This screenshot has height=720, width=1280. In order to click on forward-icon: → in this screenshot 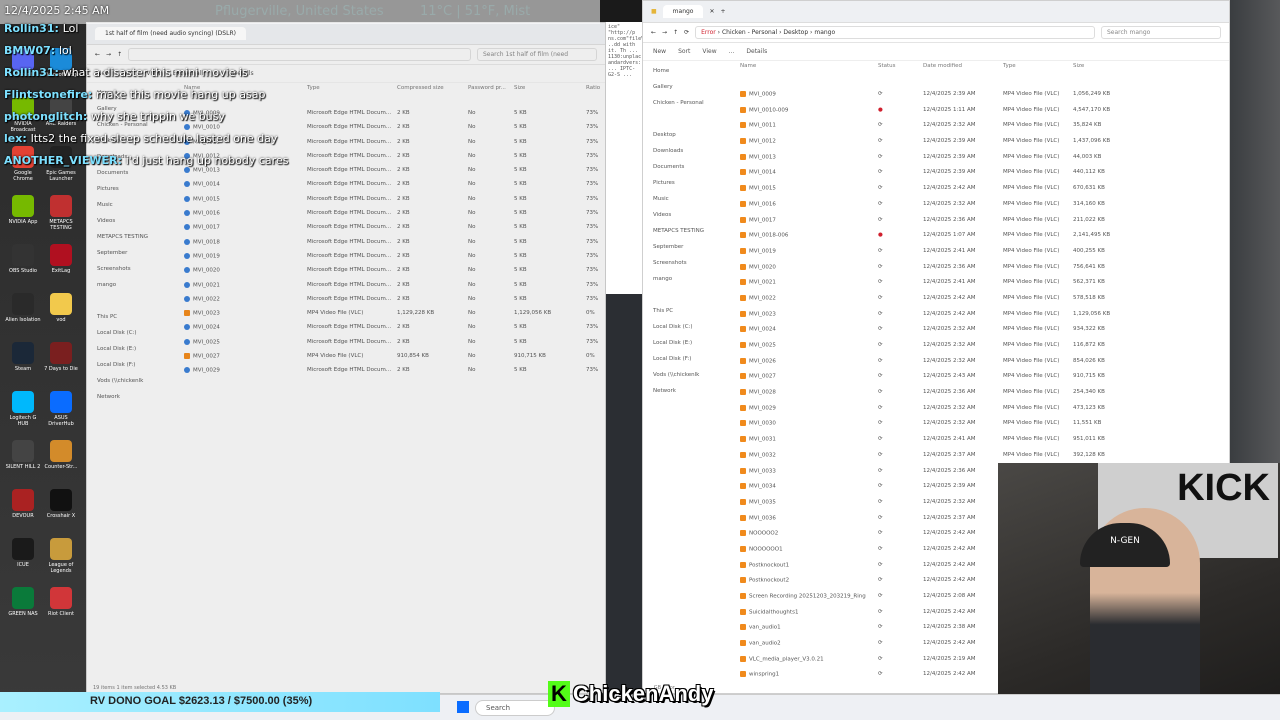, I will do `click(664, 32)`.